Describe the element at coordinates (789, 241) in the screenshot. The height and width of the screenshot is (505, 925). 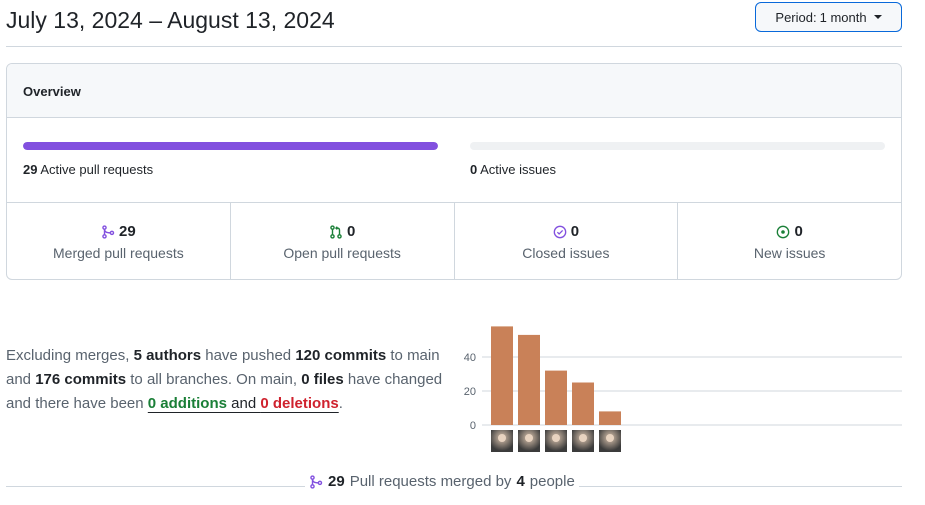
I see `stat-new-issues: 0 New issues` at that location.